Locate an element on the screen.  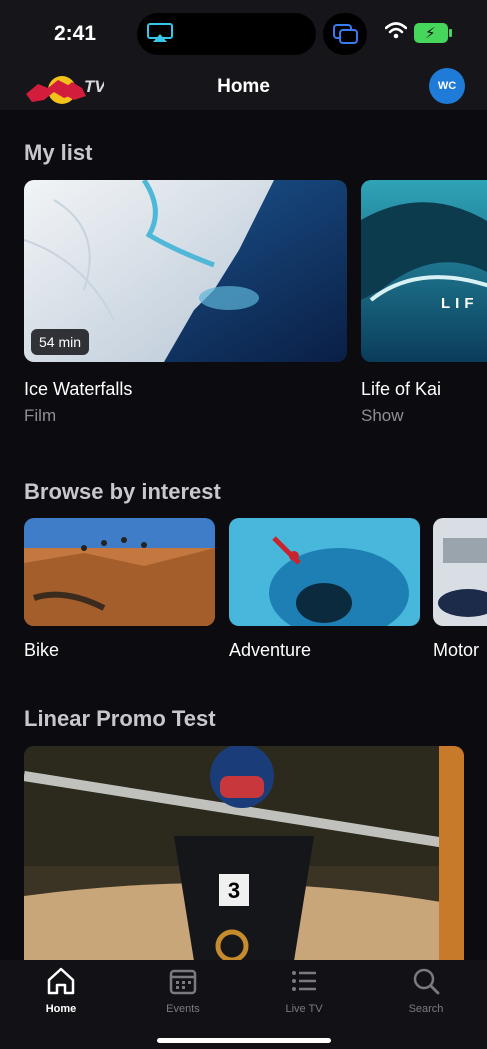
motor-thumbnail is located at coordinates (460, 572).